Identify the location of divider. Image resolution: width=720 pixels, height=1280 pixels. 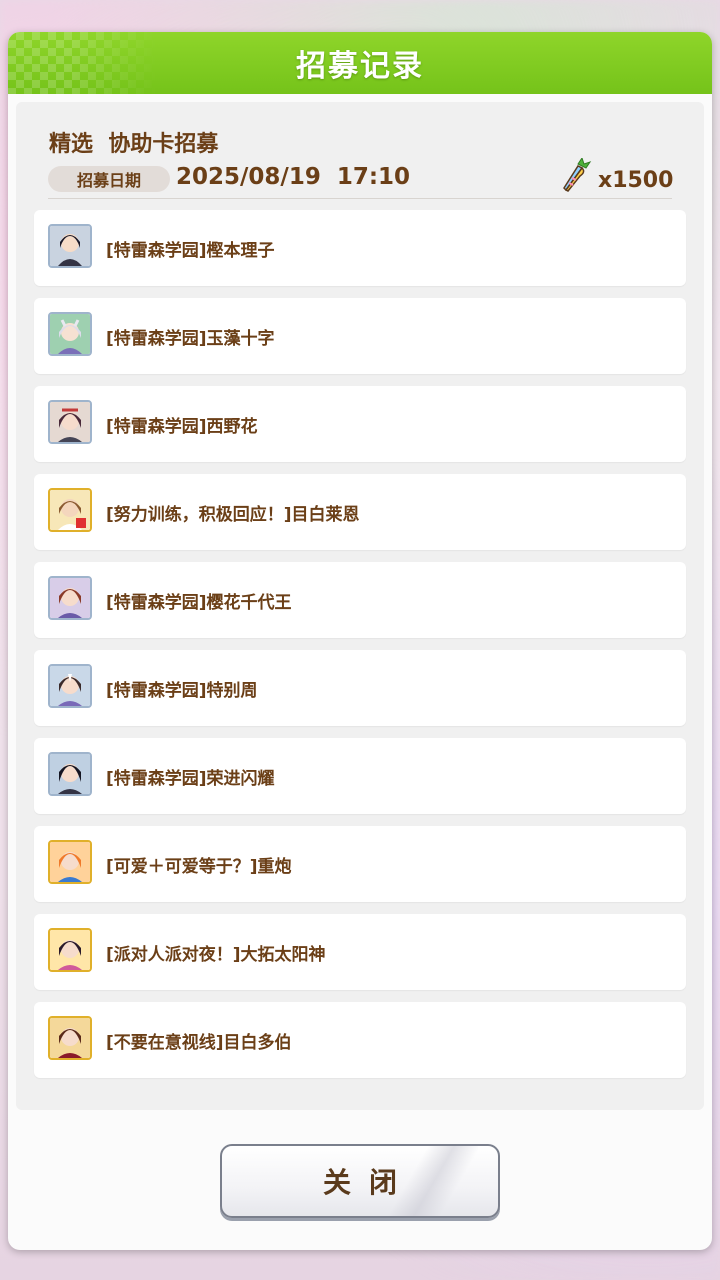
(360, 198).